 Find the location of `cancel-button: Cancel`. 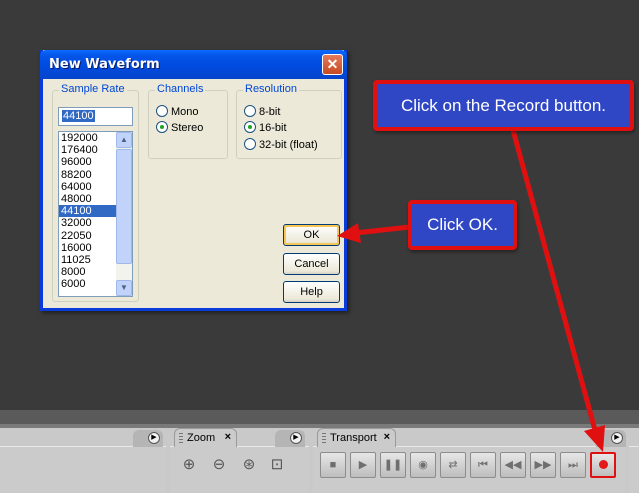

cancel-button: Cancel is located at coordinates (311, 264).